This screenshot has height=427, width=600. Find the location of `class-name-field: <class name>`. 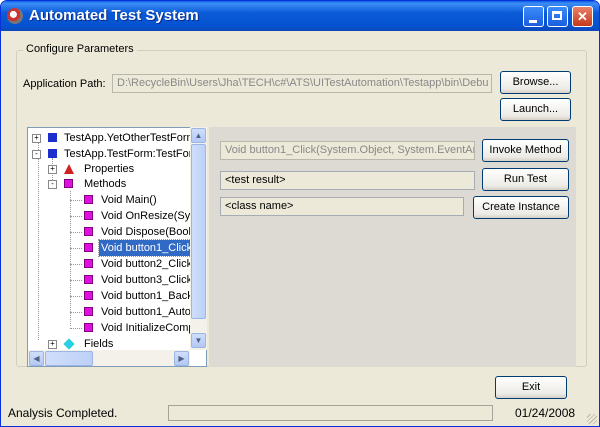

class-name-field: <class name> is located at coordinates (342, 206).